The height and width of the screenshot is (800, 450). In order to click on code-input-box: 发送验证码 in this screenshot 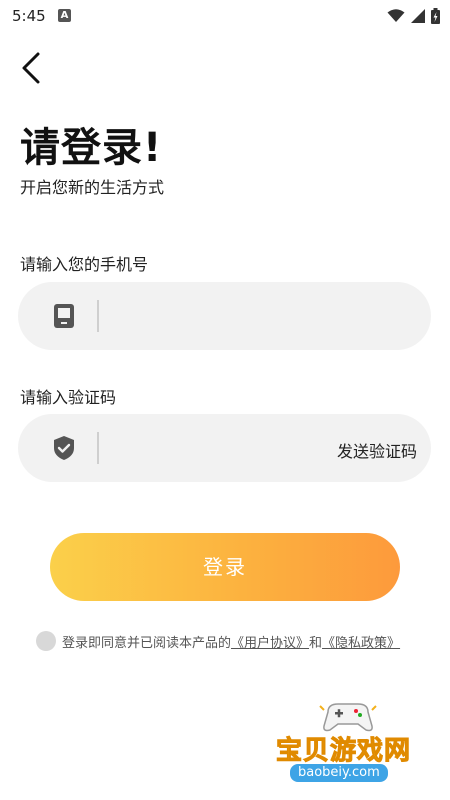, I will do `click(224, 448)`.